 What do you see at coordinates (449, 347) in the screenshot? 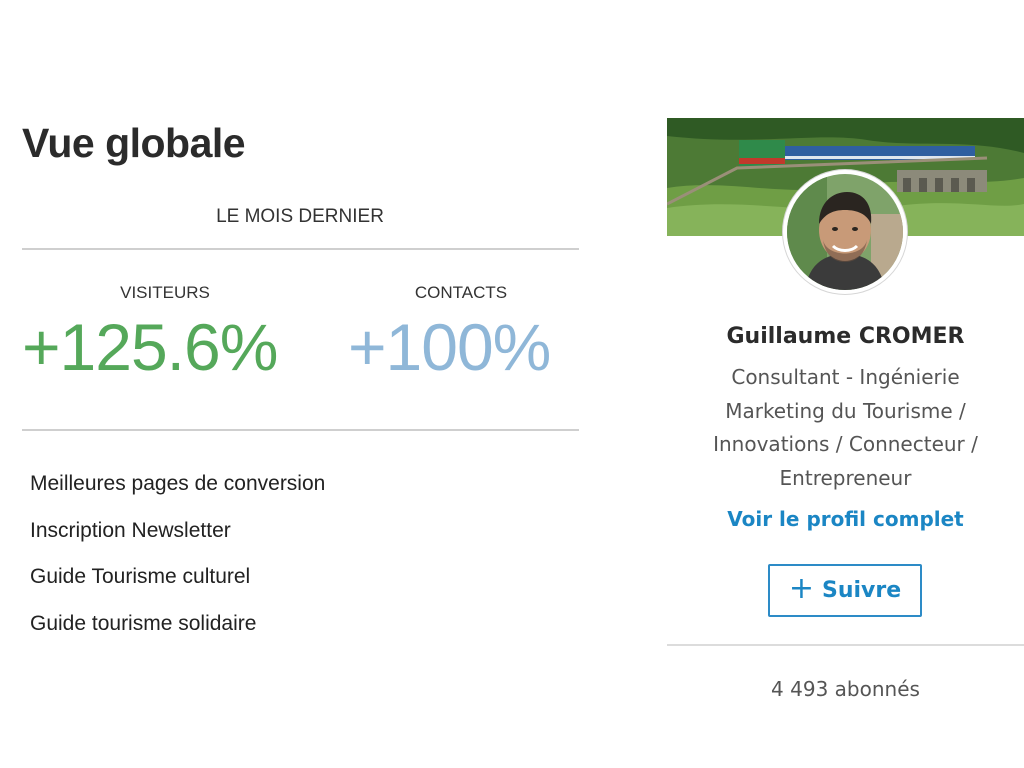
I see `contacts-value: +100%` at bounding box center [449, 347].